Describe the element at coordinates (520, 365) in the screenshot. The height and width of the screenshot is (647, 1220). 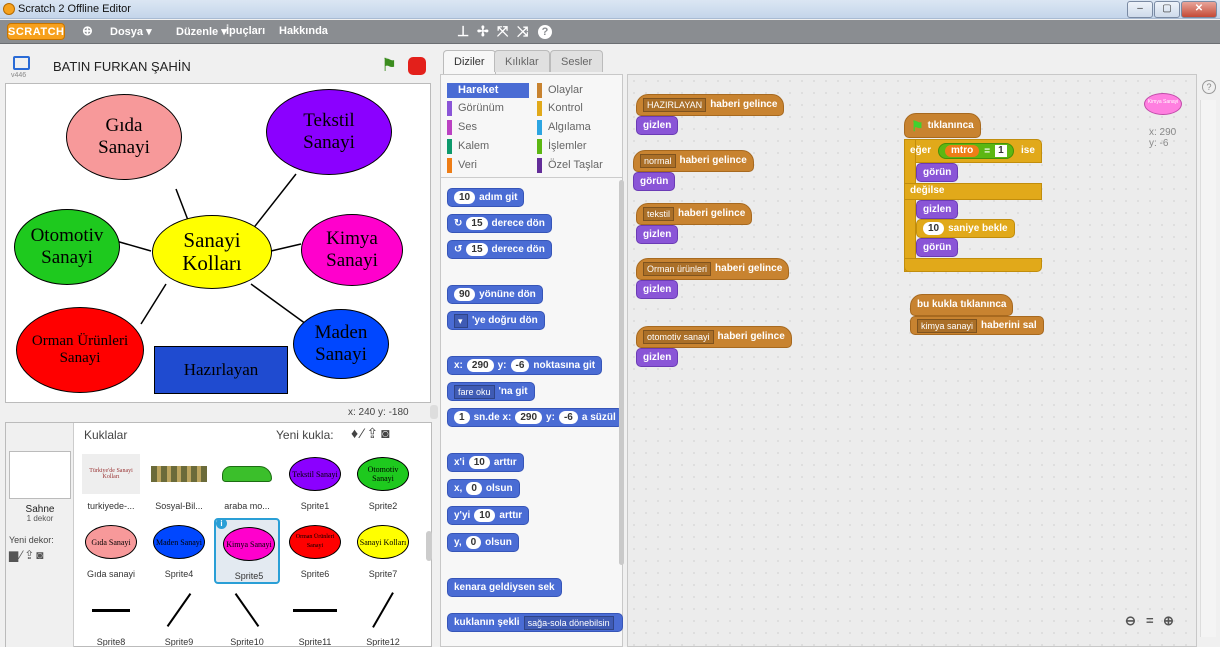
I see `block-input: -6` at that location.